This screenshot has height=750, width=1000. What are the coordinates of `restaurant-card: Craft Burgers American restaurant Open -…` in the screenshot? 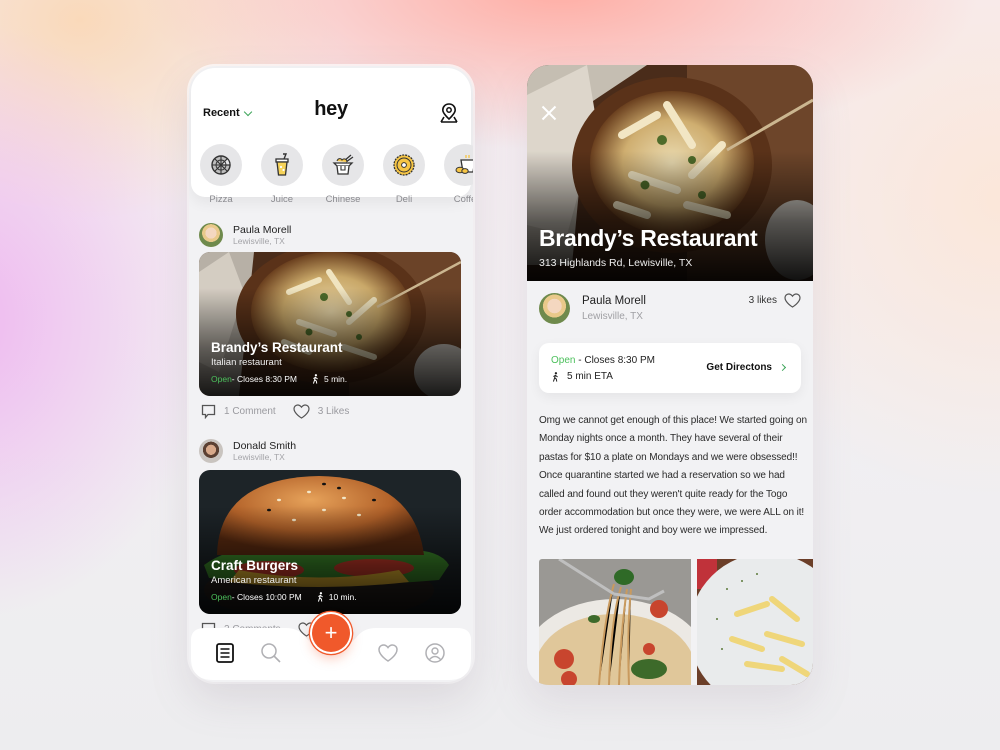 It's located at (330, 542).